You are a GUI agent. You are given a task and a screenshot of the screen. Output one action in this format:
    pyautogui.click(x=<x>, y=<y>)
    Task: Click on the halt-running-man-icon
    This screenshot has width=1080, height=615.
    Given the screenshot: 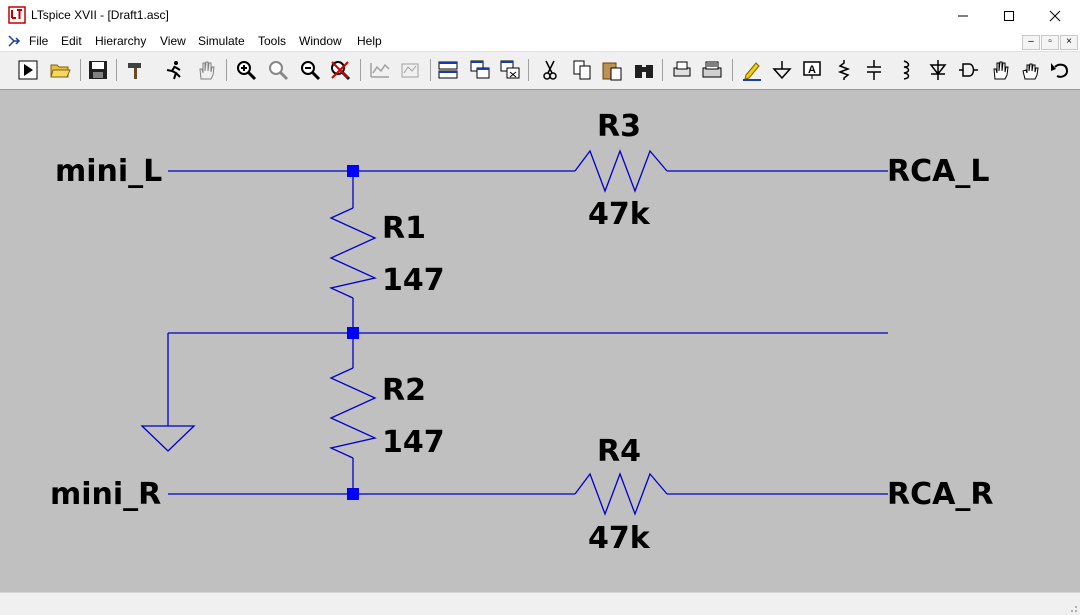 What is the action you would take?
    pyautogui.click(x=173, y=70)
    